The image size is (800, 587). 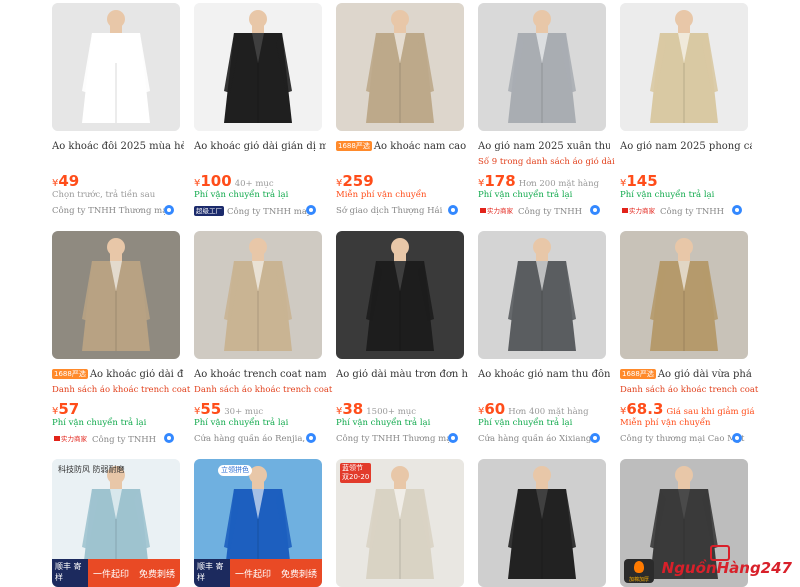 I want to click on product-title-text: Áo gió nam 2025 phong cách, so click(x=686, y=146).